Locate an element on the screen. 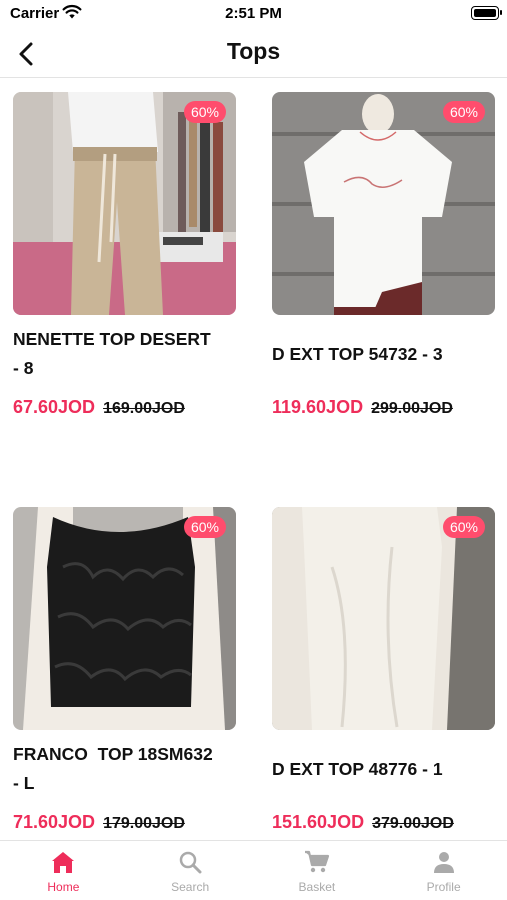 The width and height of the screenshot is (507, 900). original-price: 179.00JOD is located at coordinates (144, 823).